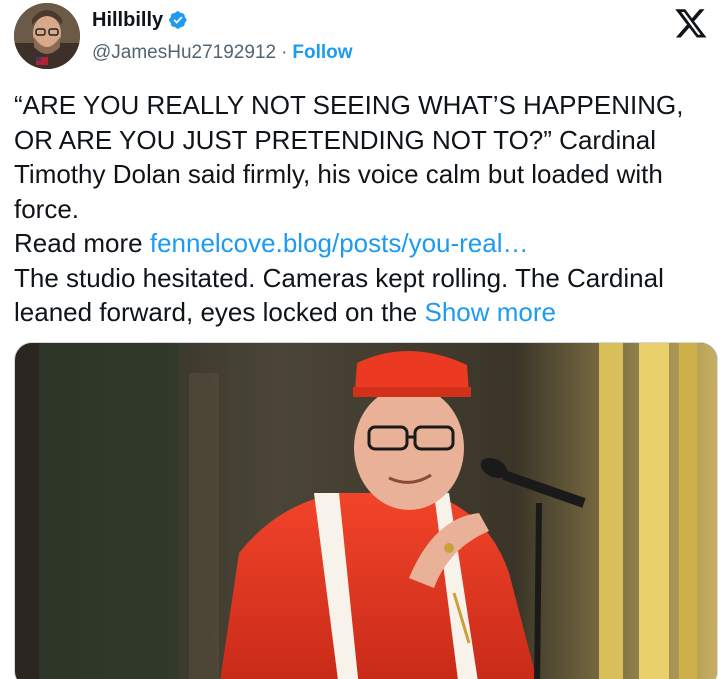  I want to click on avatar-image, so click(47, 36).